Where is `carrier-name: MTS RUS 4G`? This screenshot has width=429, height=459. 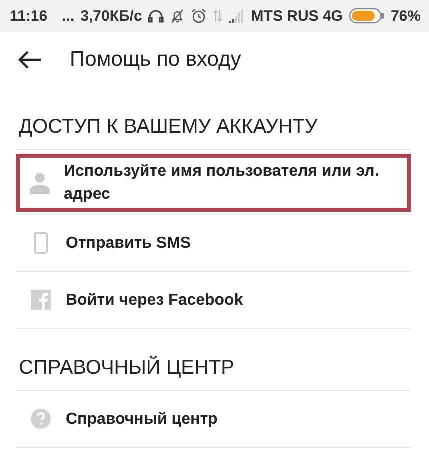 carrier-name: MTS RUS 4G is located at coordinates (297, 16).